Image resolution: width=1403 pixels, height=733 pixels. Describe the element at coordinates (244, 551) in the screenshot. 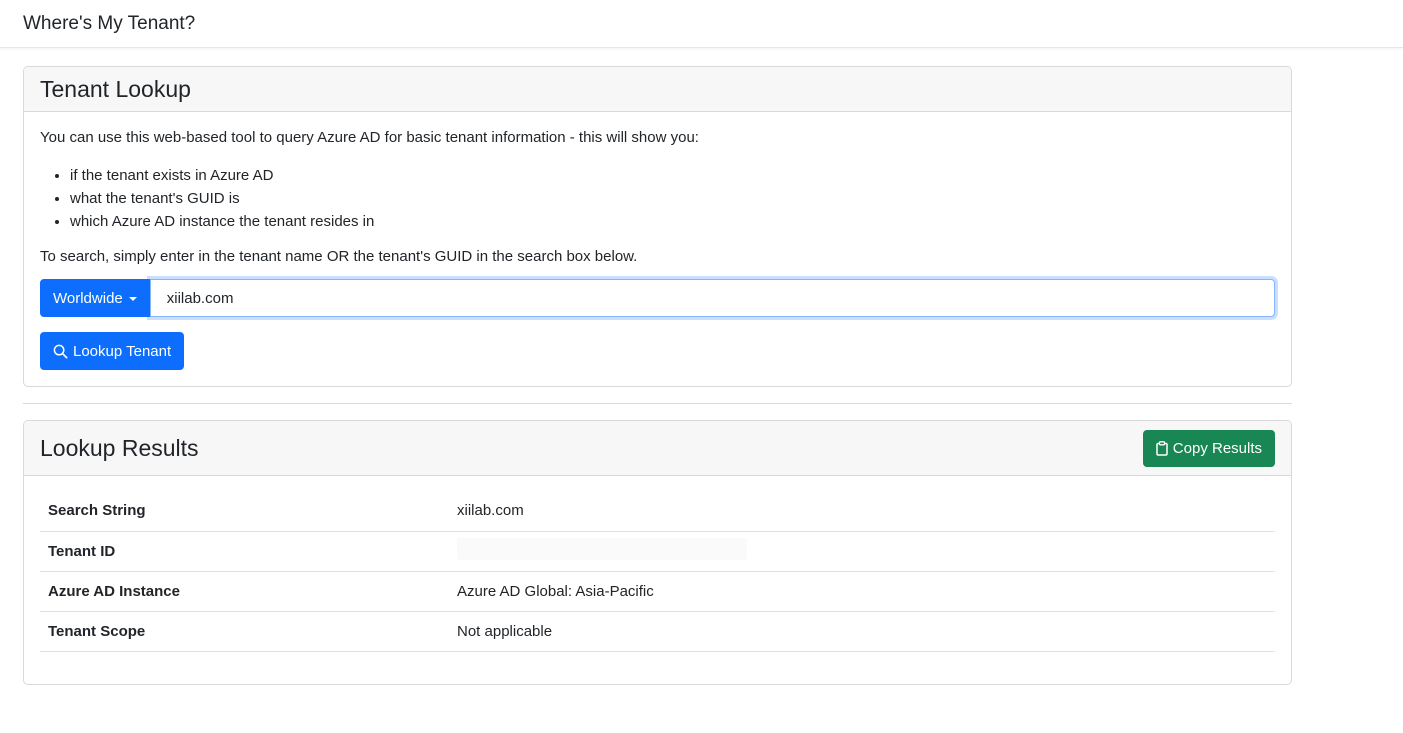

I see `row-key: Tenant ID` at that location.